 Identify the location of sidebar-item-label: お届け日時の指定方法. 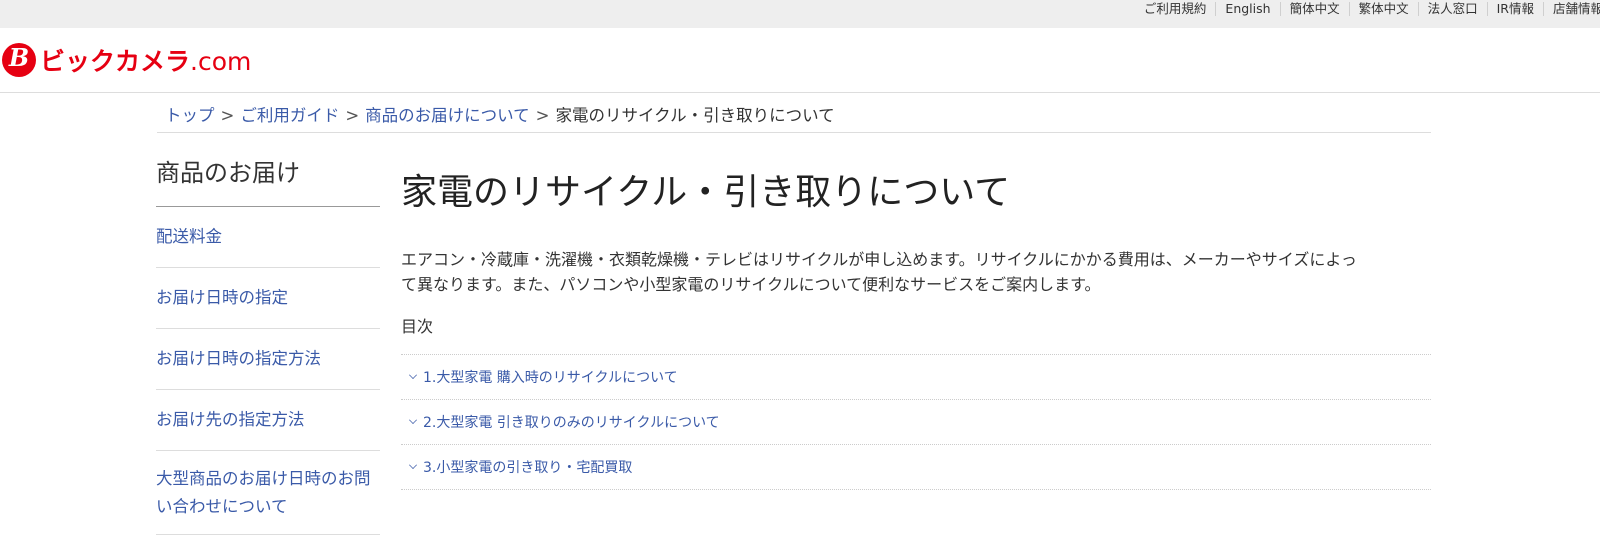
(238, 358).